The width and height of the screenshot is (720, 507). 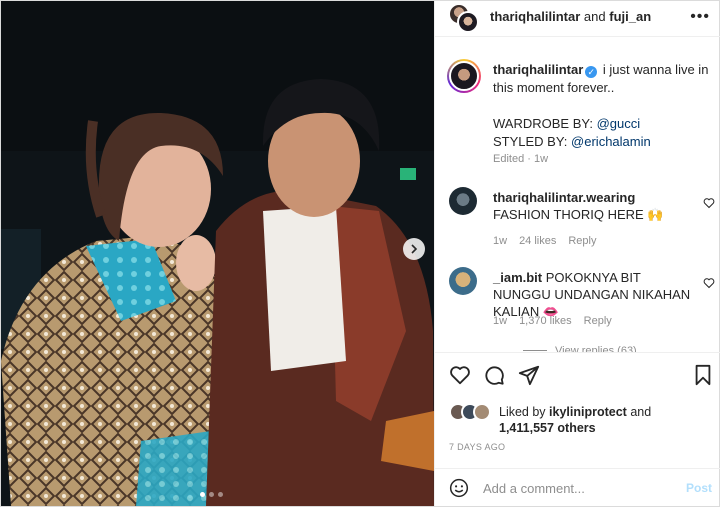 I want to click on next-slide-button, so click(x=414, y=249).